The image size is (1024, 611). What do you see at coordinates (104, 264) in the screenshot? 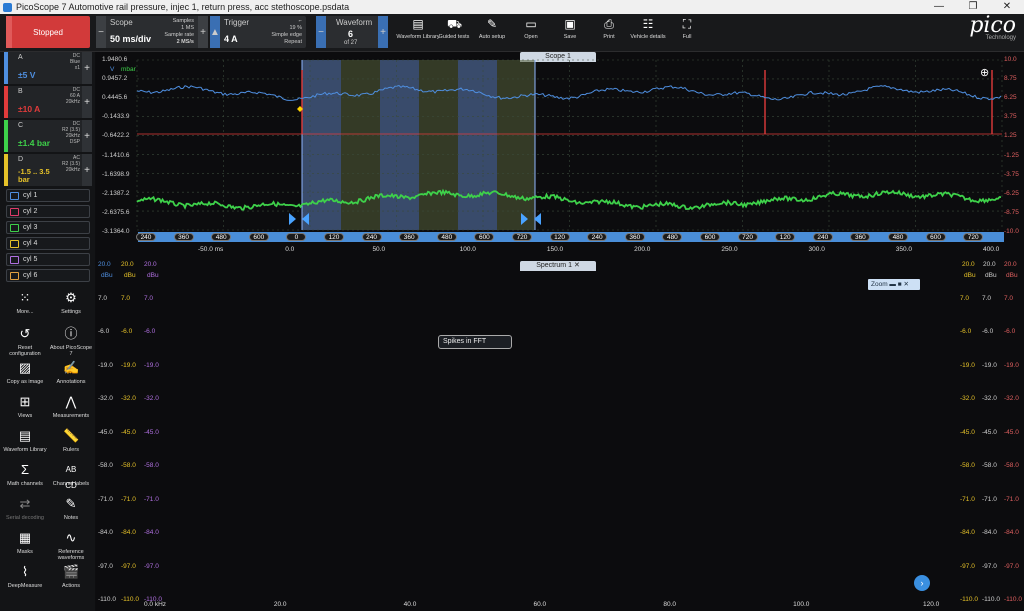
I see `spectrum-ref-level: 20.0` at bounding box center [104, 264].